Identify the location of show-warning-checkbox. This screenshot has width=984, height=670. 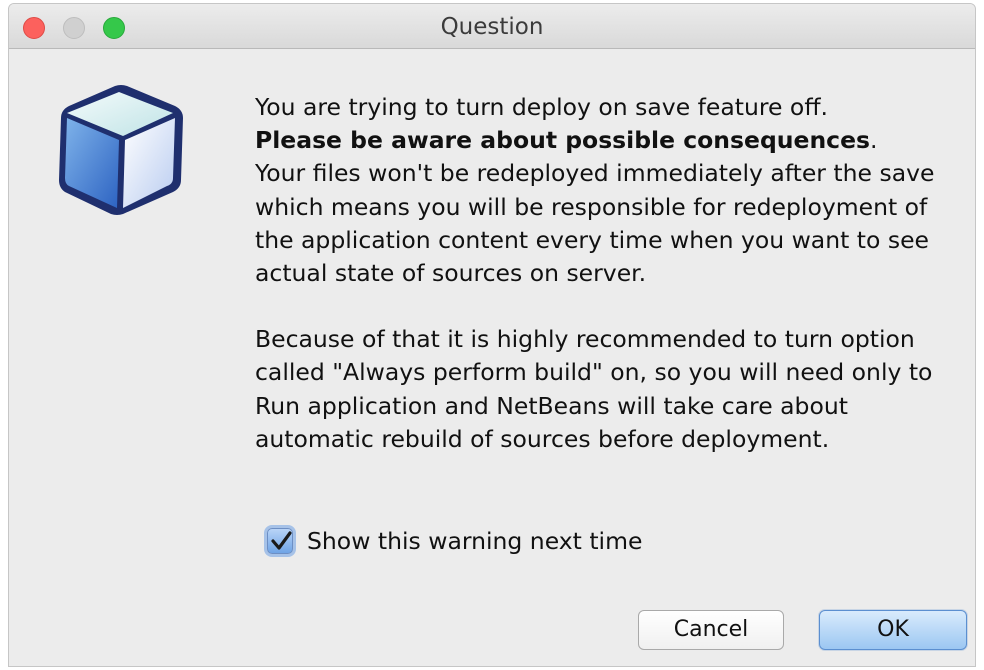
(280, 541).